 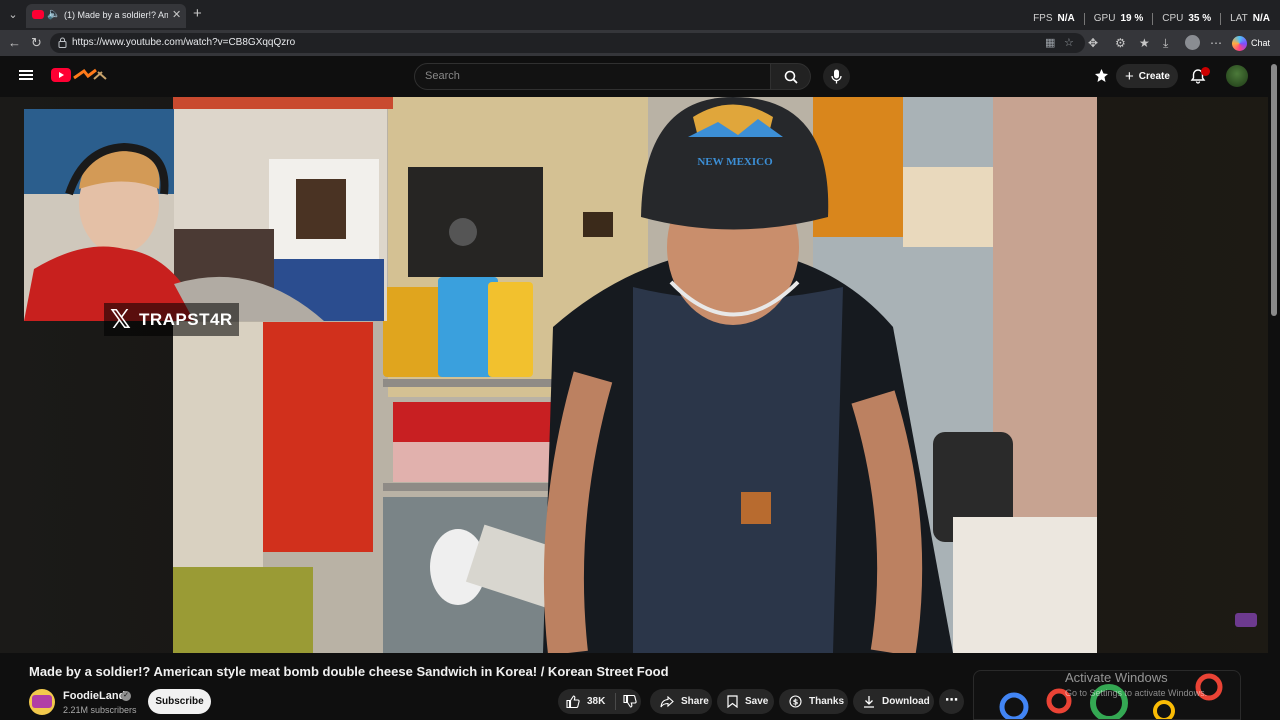 I want to click on favorite-star-icon: ☆, so click(x=1069, y=42).